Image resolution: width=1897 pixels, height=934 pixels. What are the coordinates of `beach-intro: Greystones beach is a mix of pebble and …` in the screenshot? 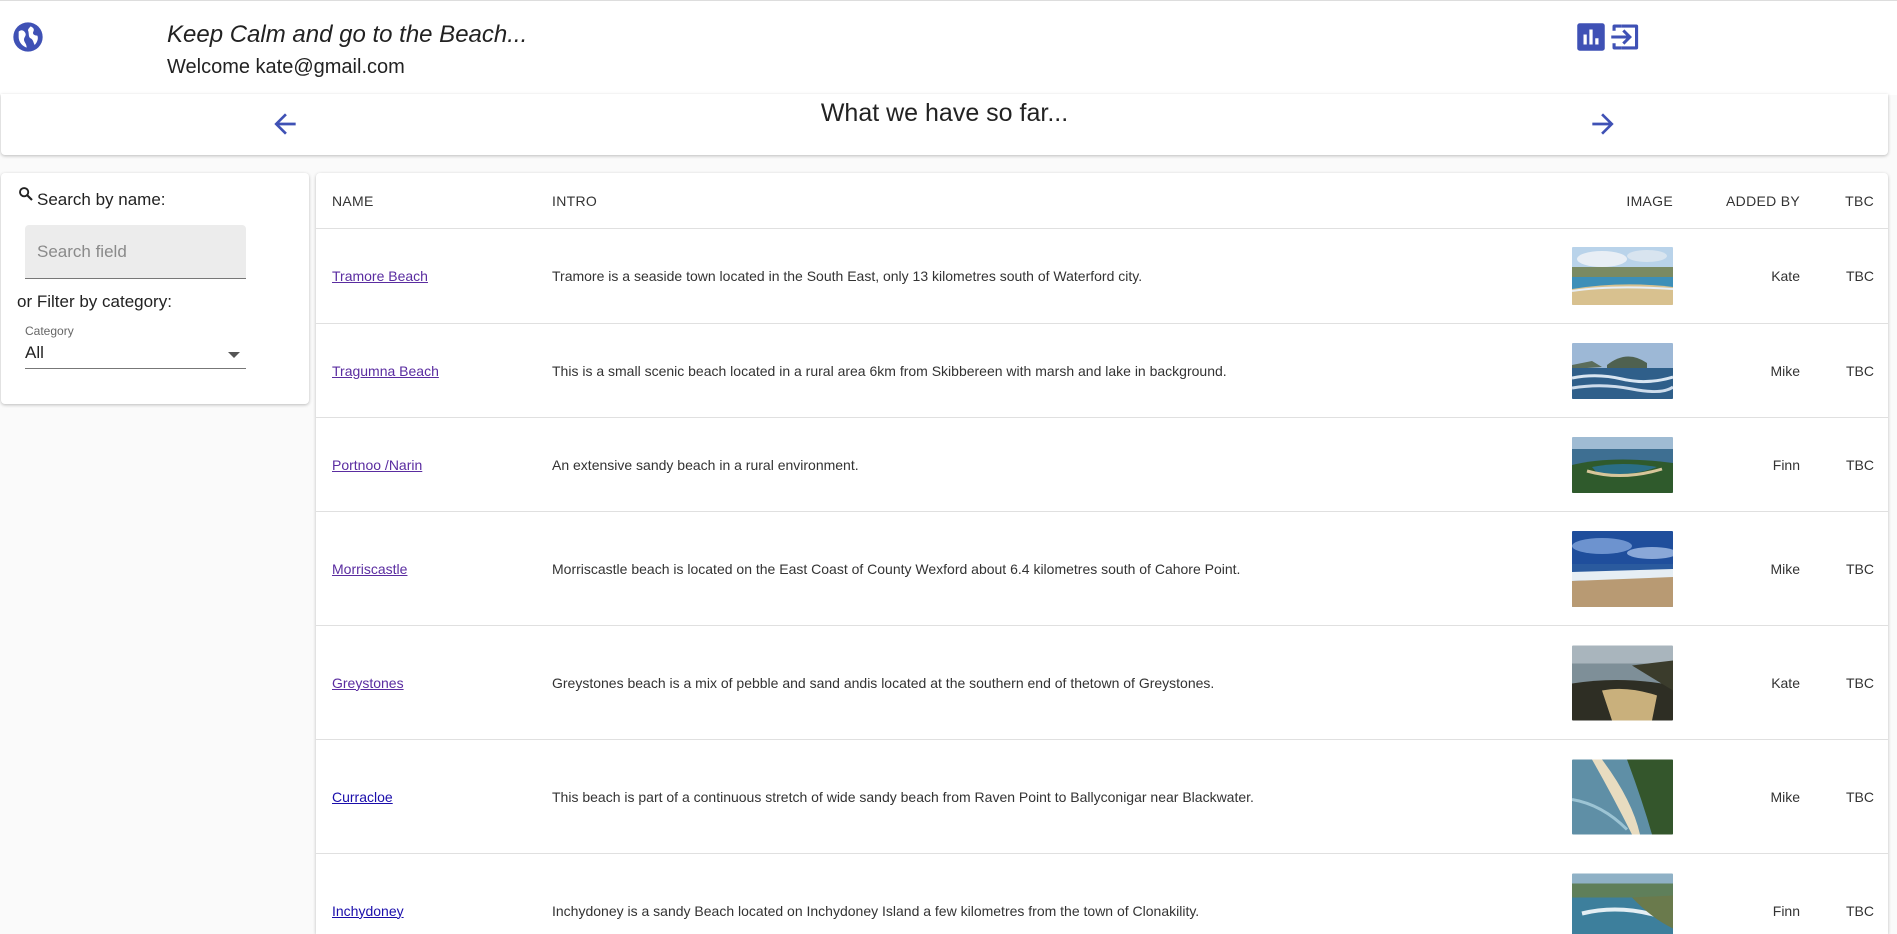 It's located at (883, 682).